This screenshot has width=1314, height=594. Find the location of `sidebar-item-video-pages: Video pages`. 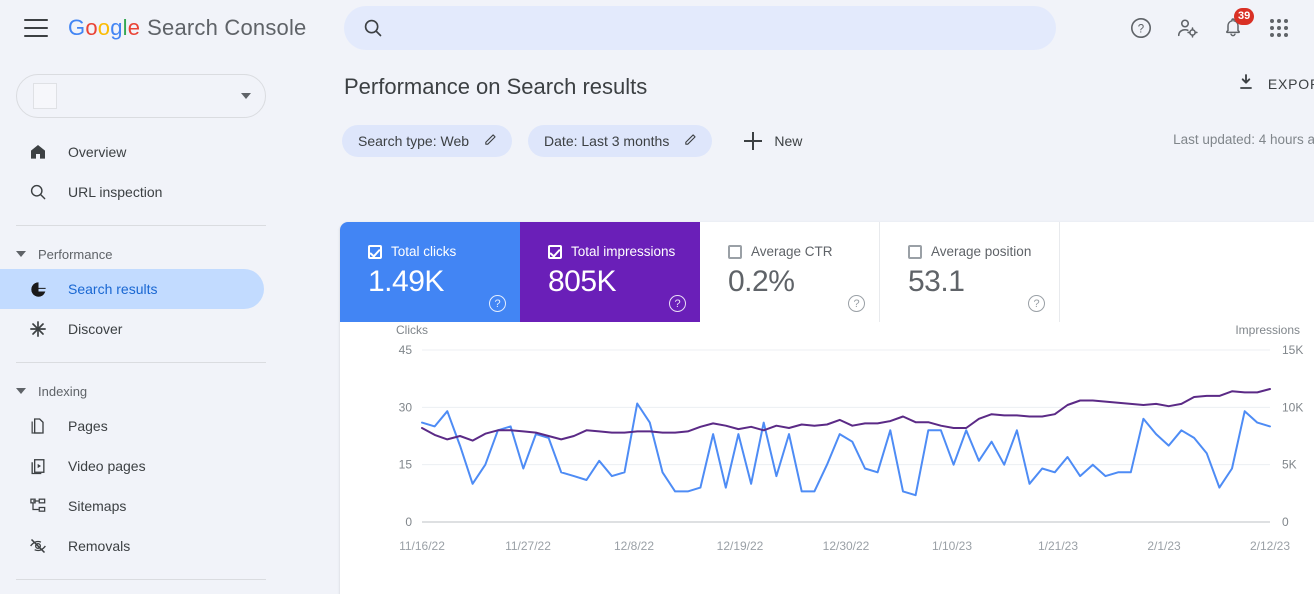

sidebar-item-video-pages: Video pages is located at coordinates (132, 466).